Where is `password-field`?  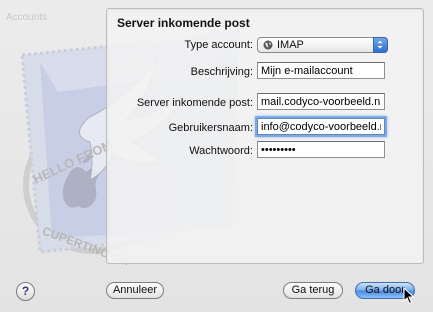
password-field is located at coordinates (321, 149).